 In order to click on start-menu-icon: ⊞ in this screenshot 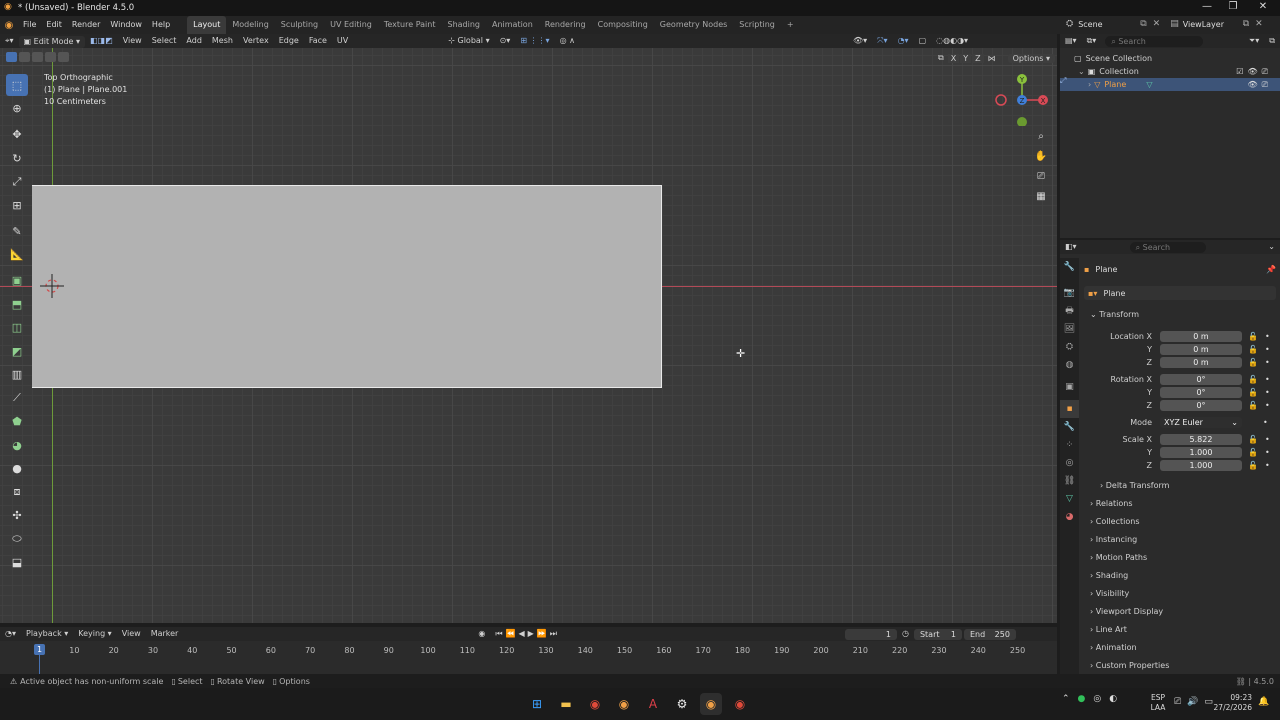, I will do `click(537, 704)`.